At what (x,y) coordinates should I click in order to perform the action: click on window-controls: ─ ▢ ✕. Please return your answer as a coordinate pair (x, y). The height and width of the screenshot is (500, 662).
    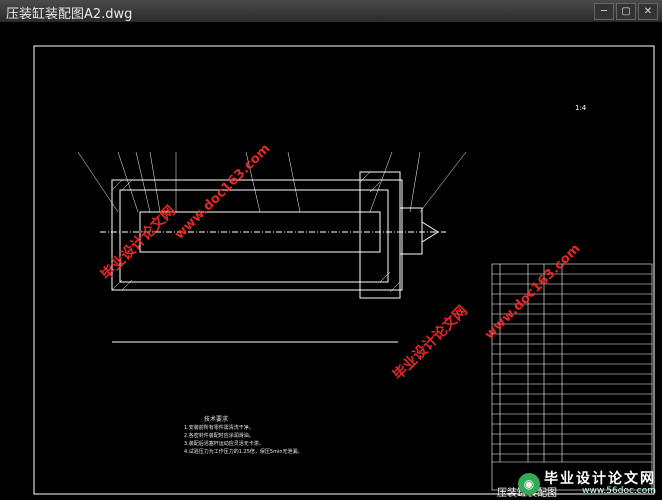
    Looking at the image, I should click on (626, 11).